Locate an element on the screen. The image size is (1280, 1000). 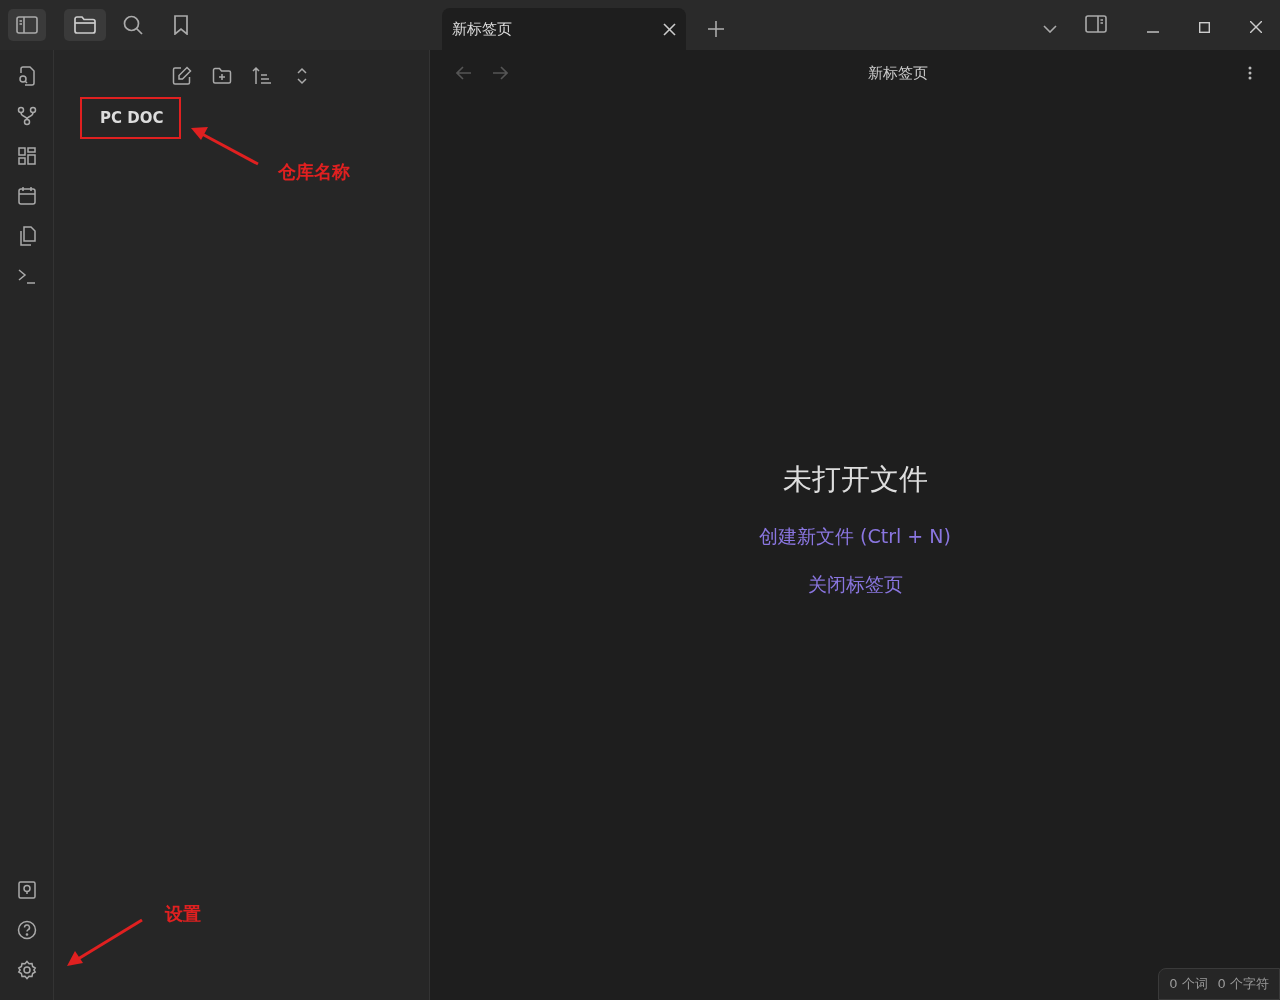
sidebar-icon is located at coordinates (27, 25).